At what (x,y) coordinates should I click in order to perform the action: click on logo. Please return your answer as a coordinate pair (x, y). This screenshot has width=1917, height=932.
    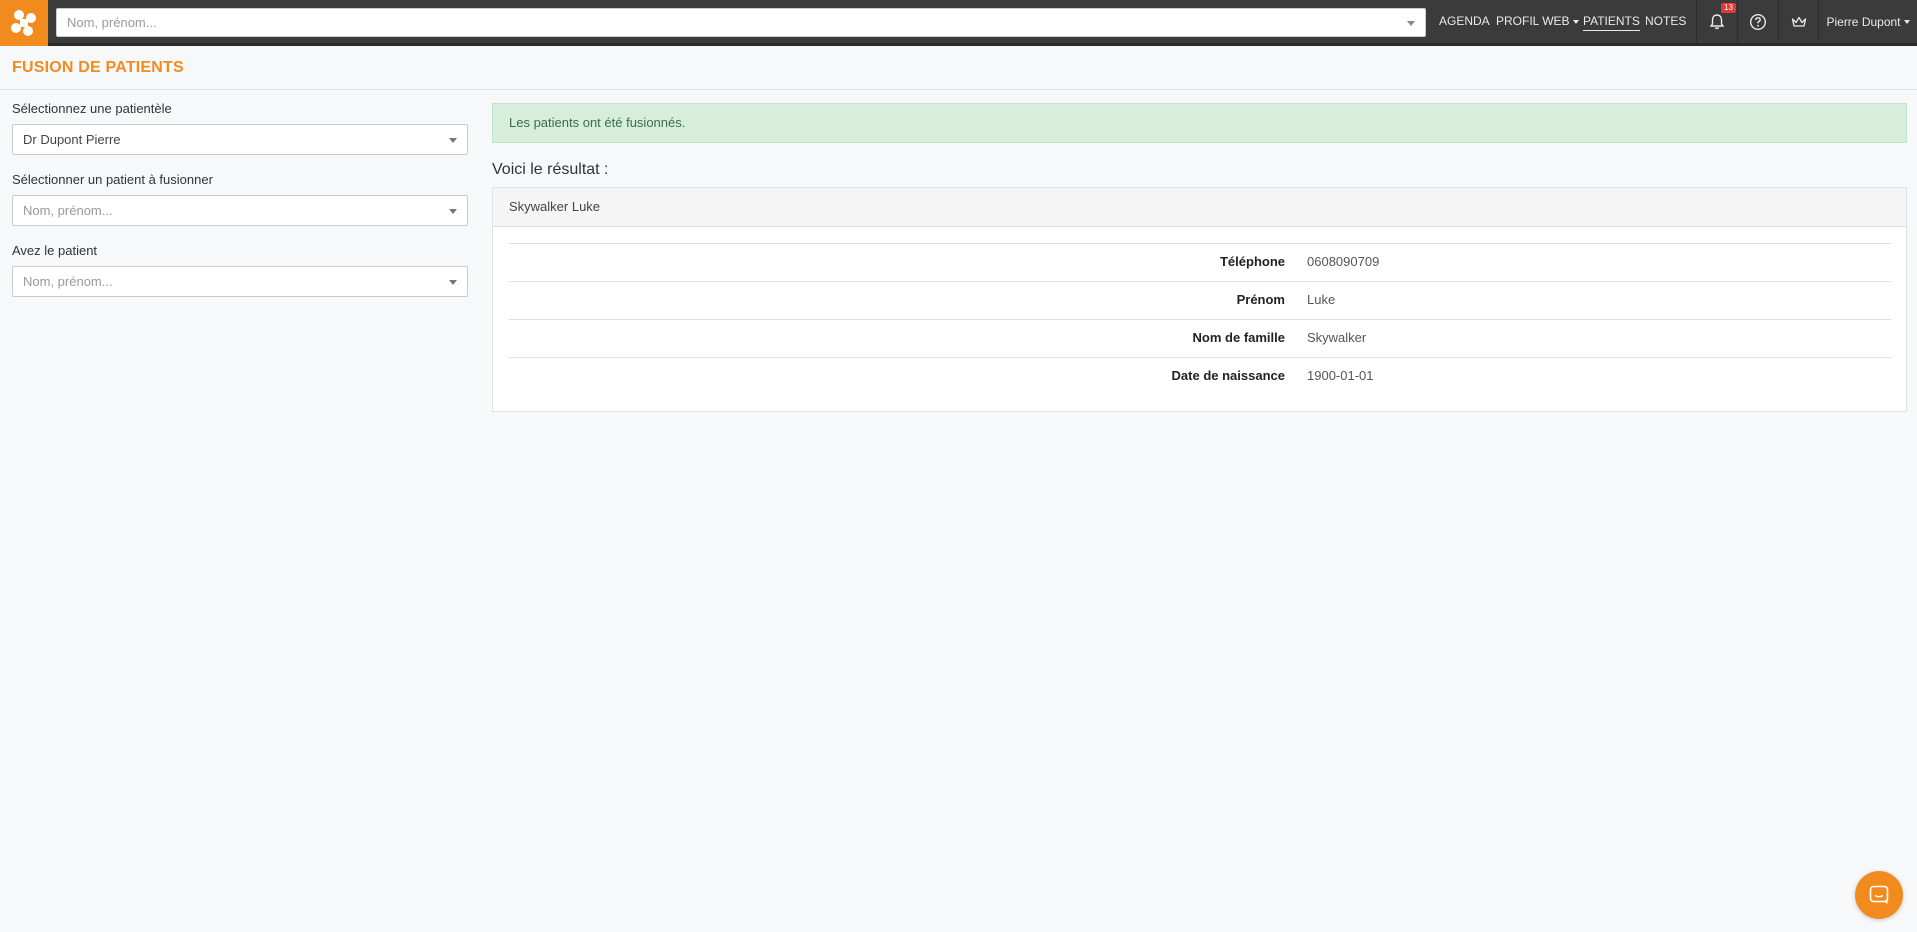
    Looking at the image, I should click on (24, 23).